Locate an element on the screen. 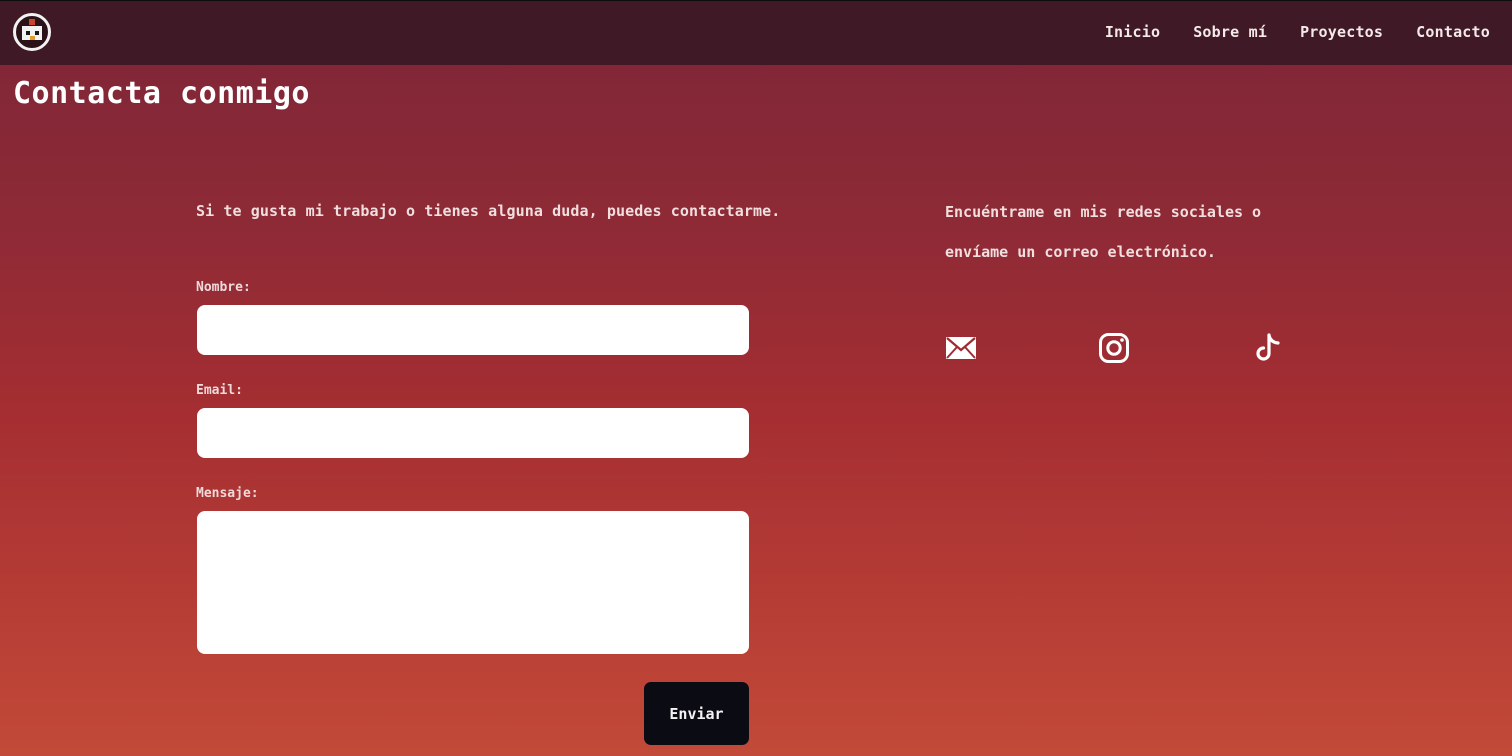 This screenshot has height=756, width=1512. nav-link-inicio: Inicio is located at coordinates (1132, 32).